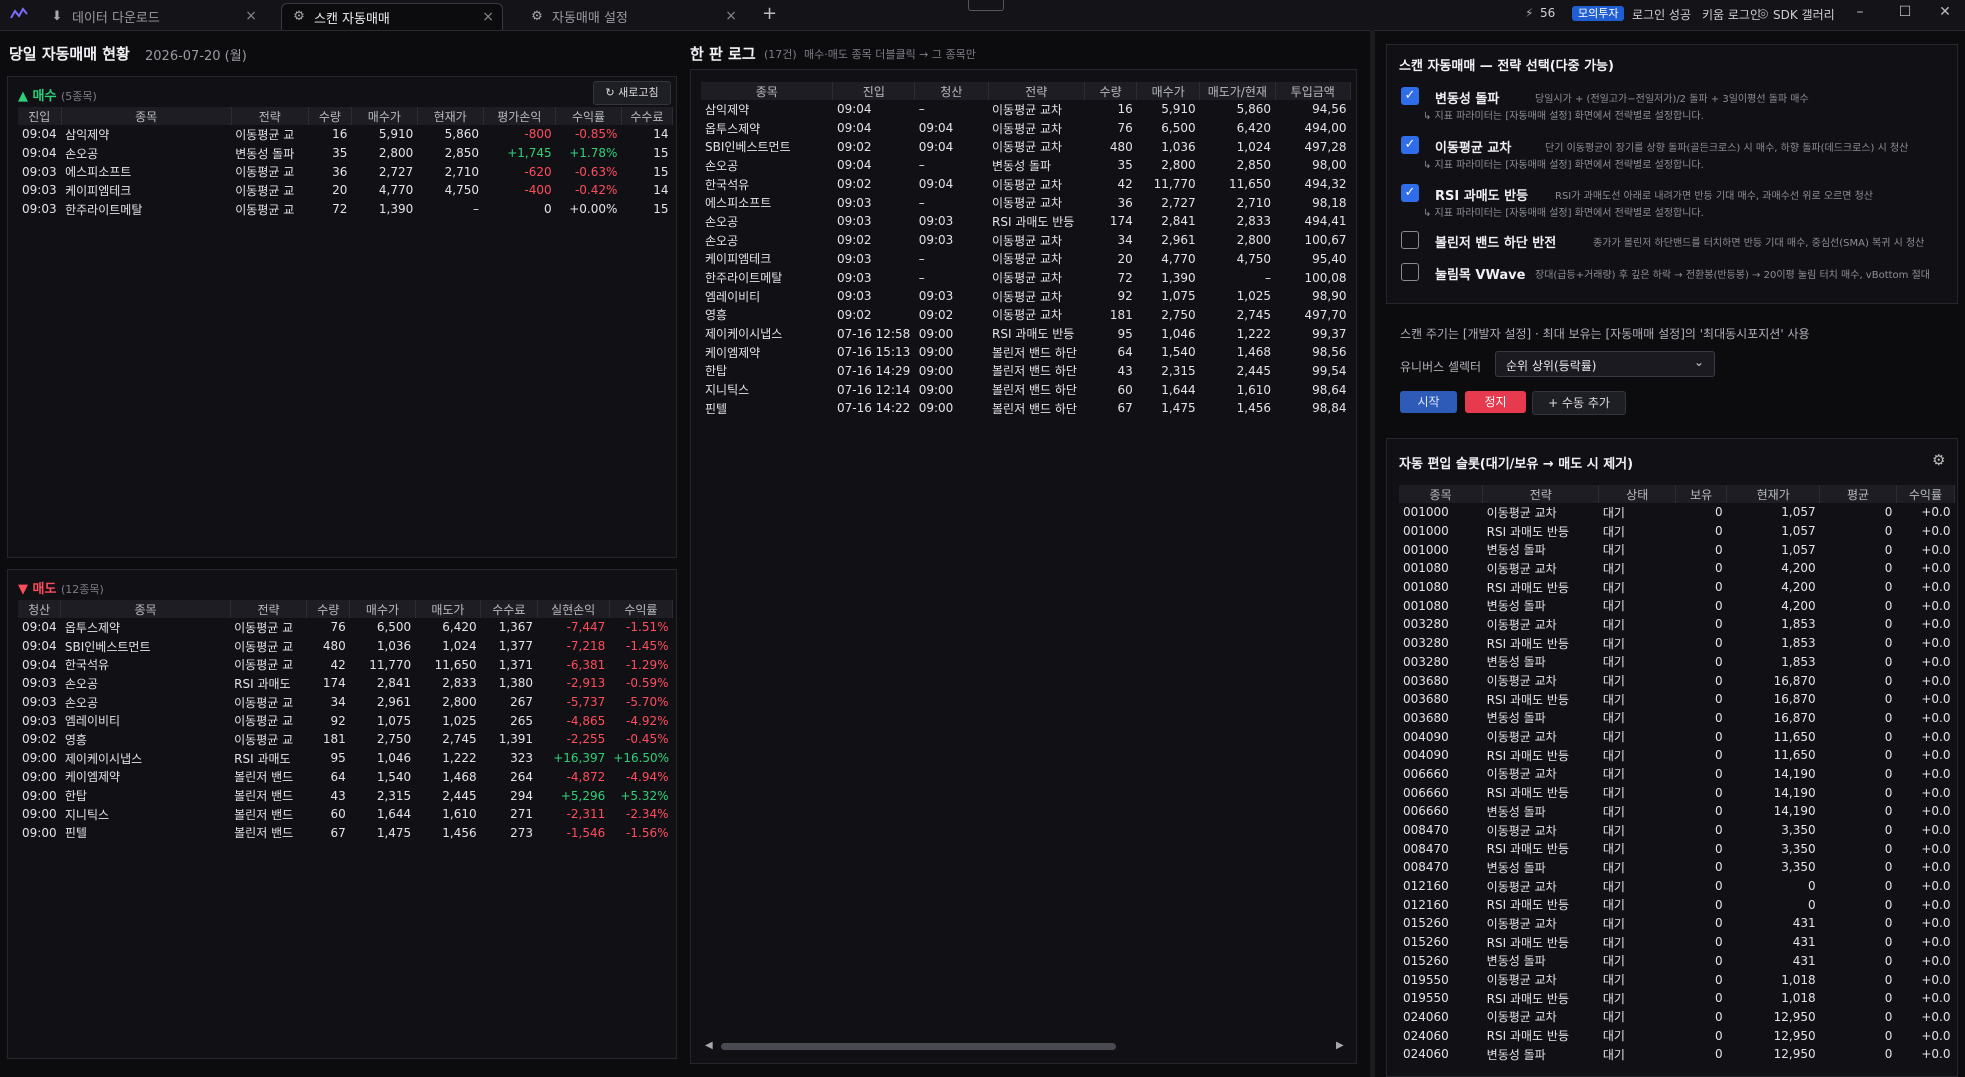  What do you see at coordinates (1677, 811) in the screenshot?
I see `table-row: 006660 변동성 돌파 대기 0 14,190 0 +0.0` at bounding box center [1677, 811].